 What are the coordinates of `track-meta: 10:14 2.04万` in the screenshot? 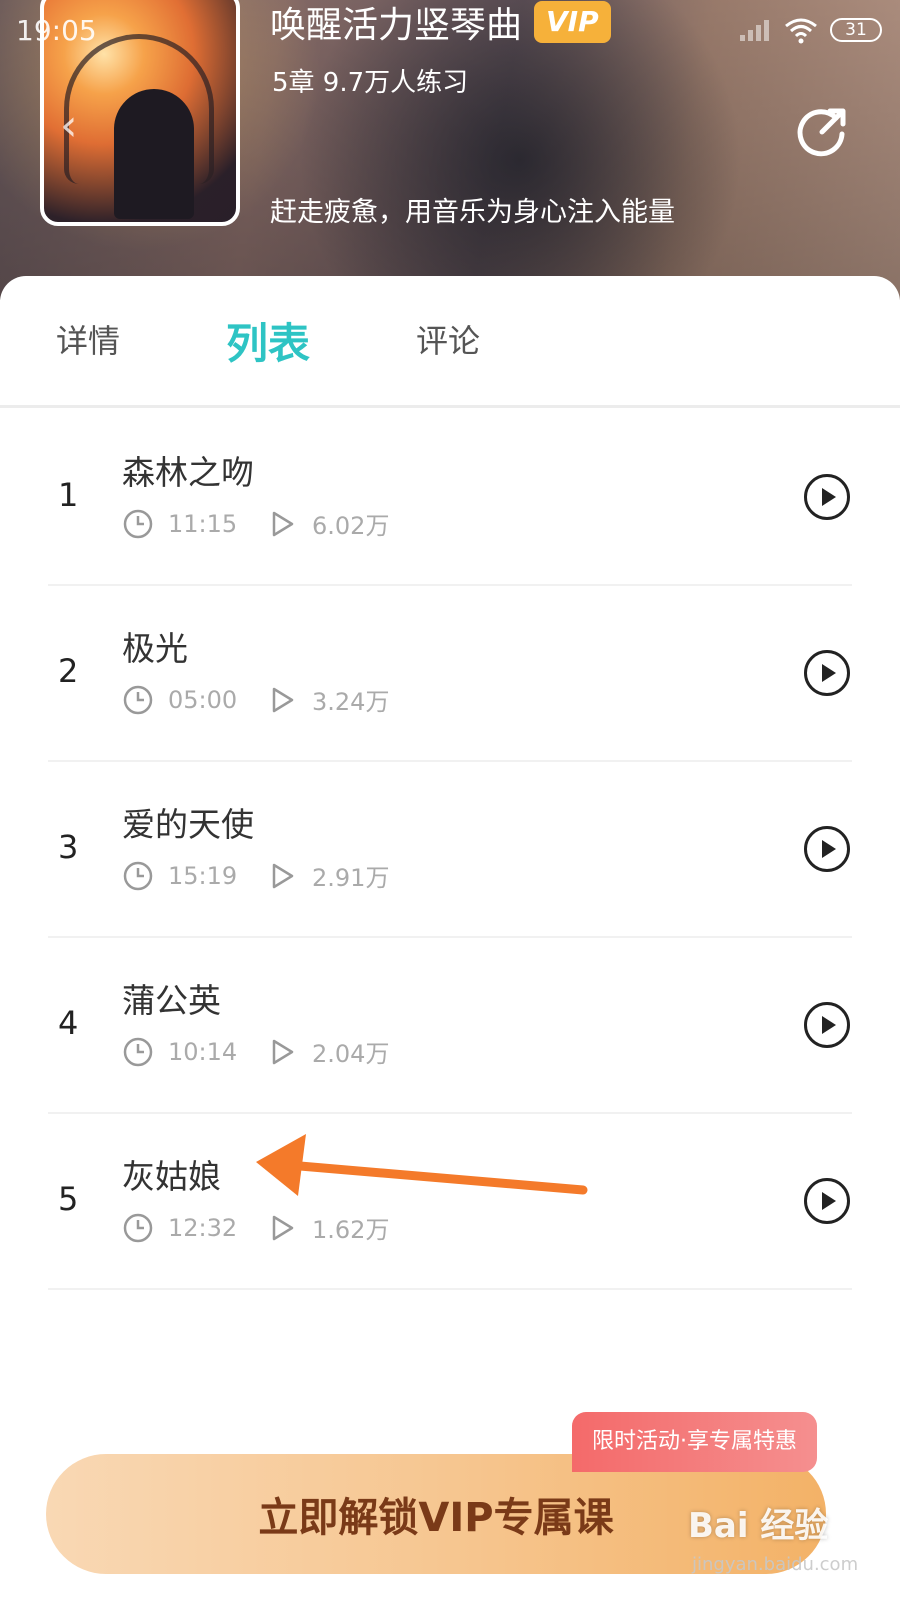 It's located at (255, 1051).